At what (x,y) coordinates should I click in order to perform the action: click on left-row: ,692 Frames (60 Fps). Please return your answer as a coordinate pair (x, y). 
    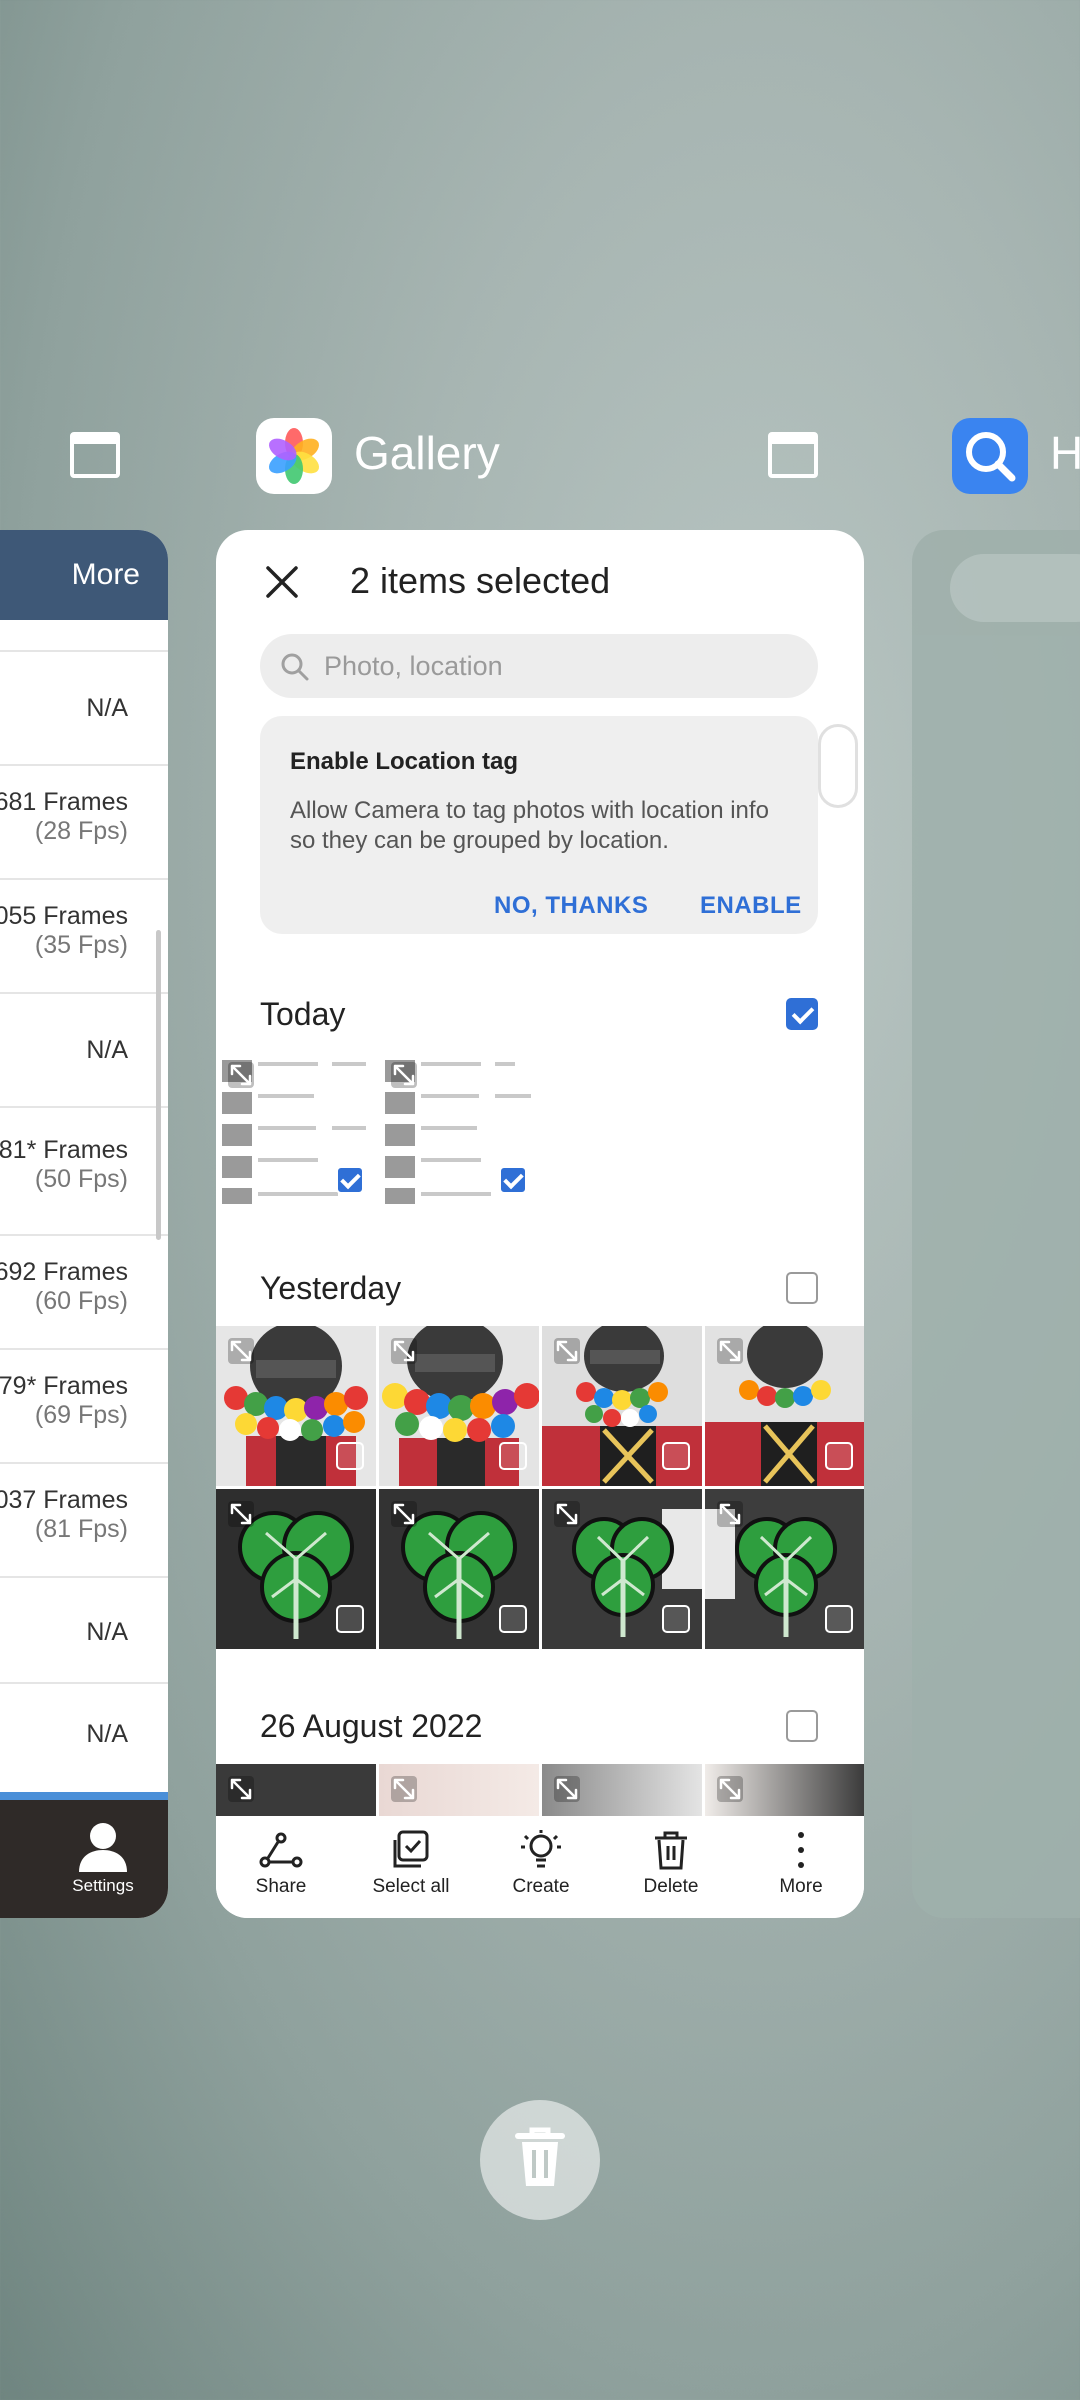
    Looking at the image, I should click on (84, 1291).